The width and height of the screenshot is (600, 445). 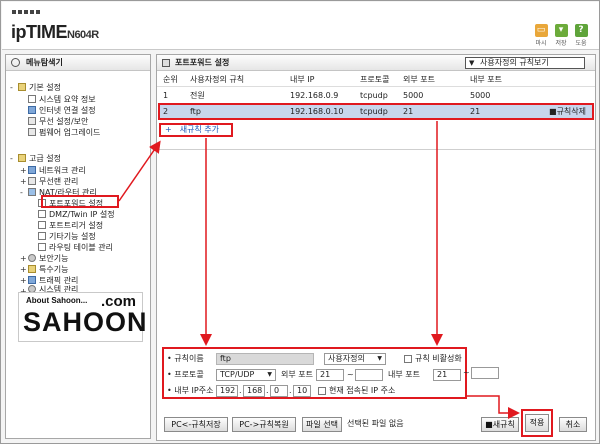 What do you see at coordinates (168, 129) in the screenshot?
I see `plus-icon: +` at bounding box center [168, 129].